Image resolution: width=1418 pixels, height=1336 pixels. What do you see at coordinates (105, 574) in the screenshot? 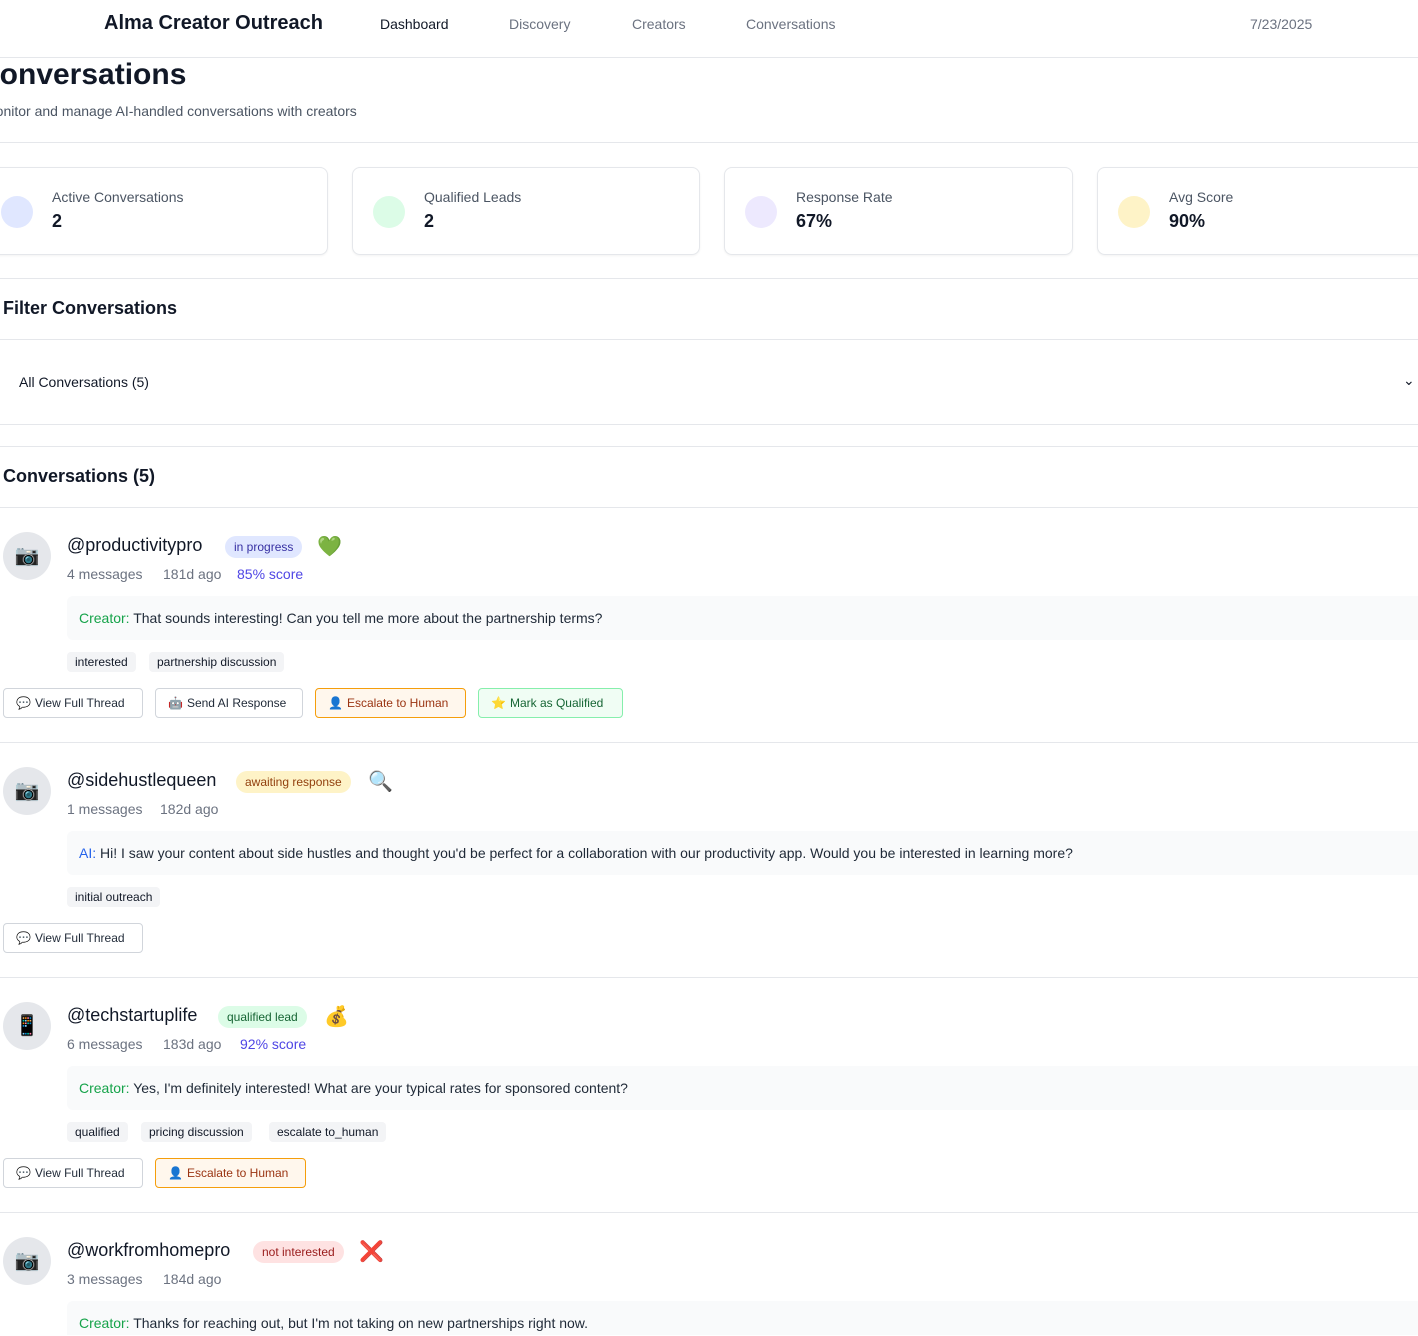
I see `message-count: 4 messages` at bounding box center [105, 574].